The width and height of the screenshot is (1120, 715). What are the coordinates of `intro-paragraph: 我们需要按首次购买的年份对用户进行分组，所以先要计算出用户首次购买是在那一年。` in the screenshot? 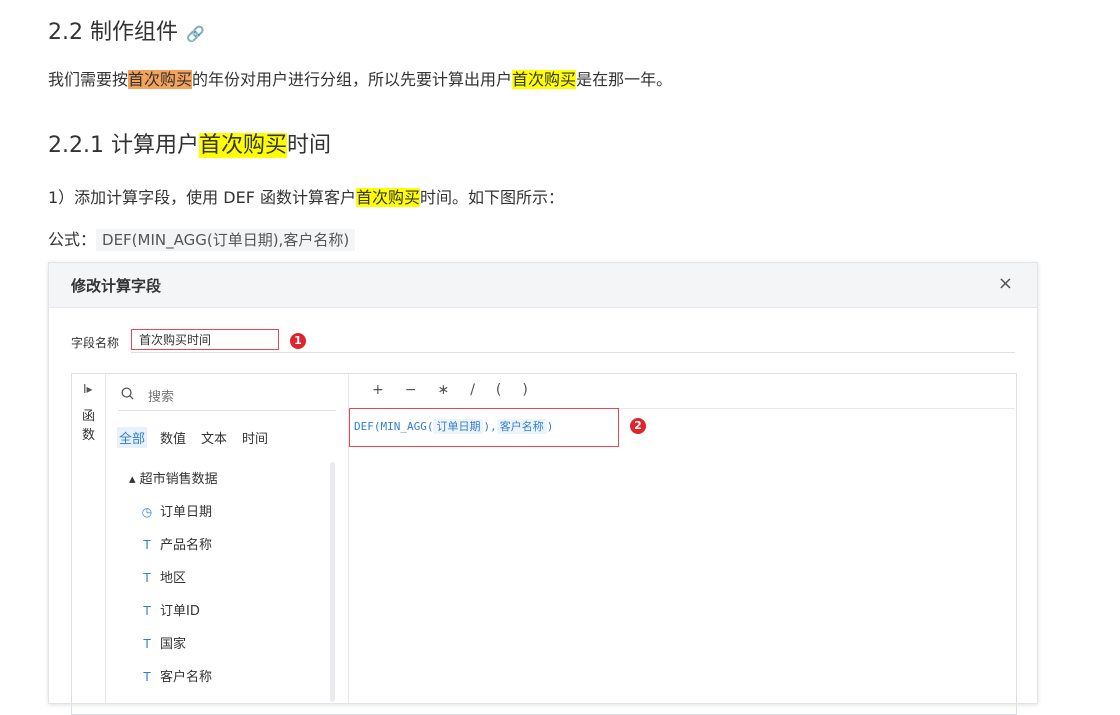 It's located at (360, 78).